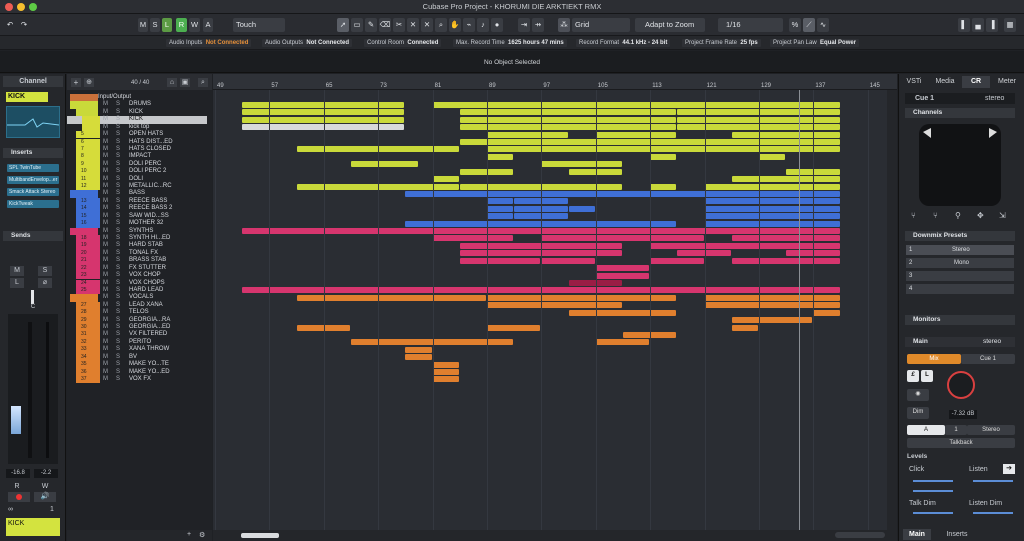  I want to click on scissors-tool-icon: ✂, so click(399, 25).